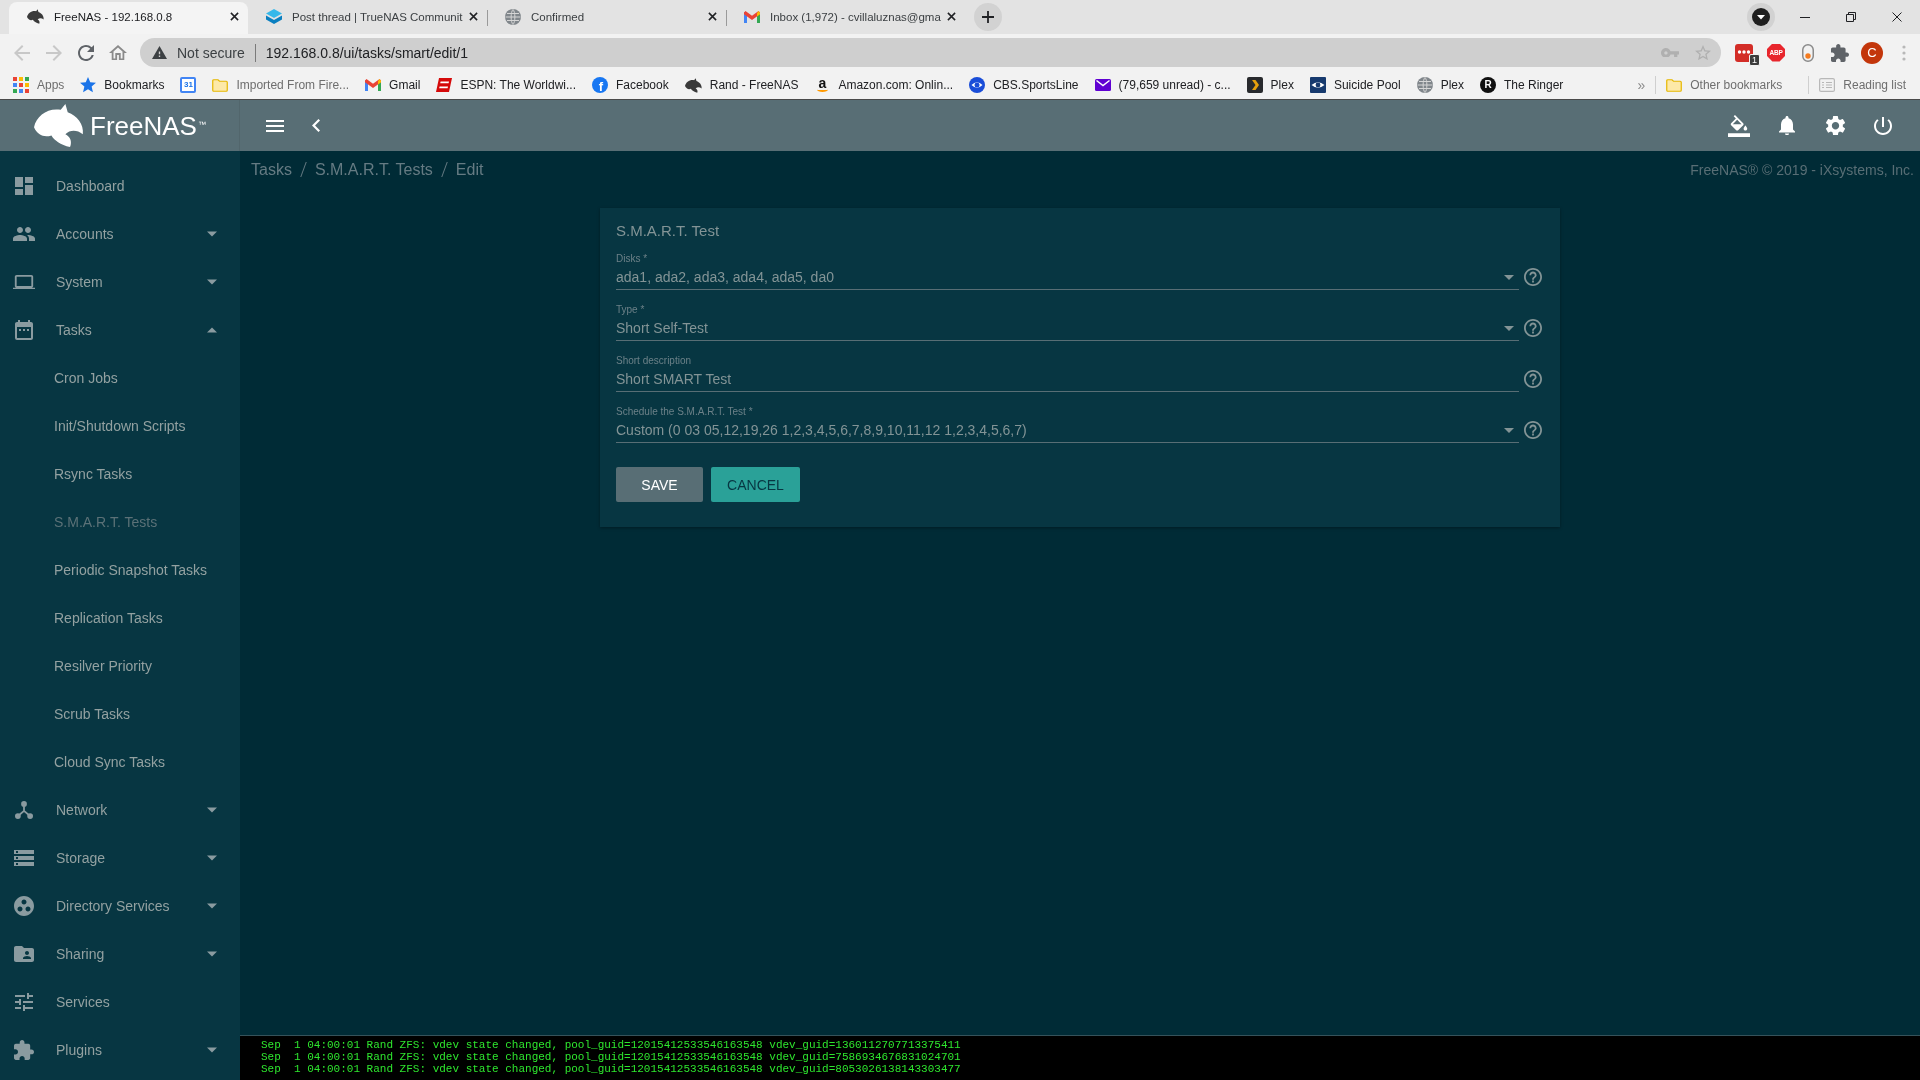 Image resolution: width=1920 pixels, height=1080 pixels. Describe the element at coordinates (1872, 52) in the screenshot. I see `profile-avatar: C` at that location.